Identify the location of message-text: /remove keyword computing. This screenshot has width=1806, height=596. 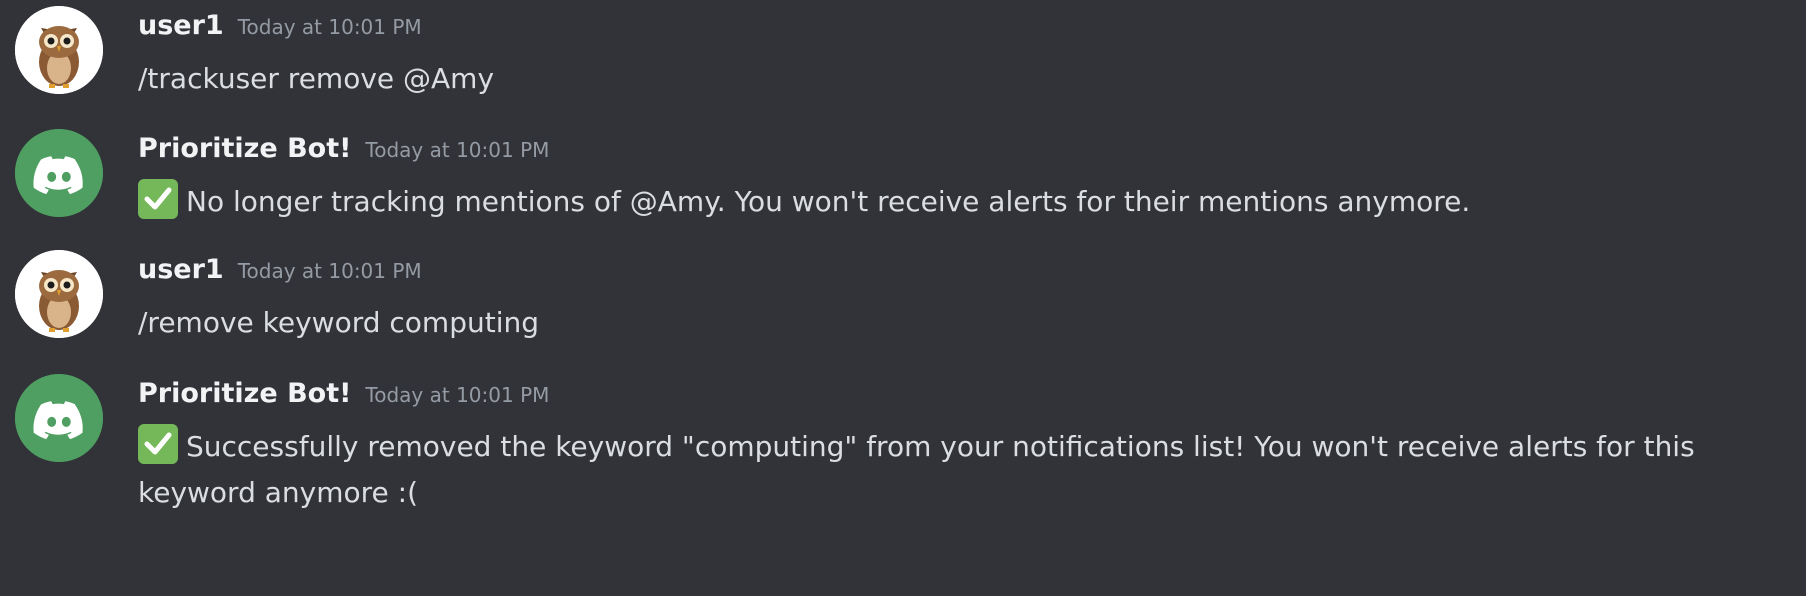
(338, 322).